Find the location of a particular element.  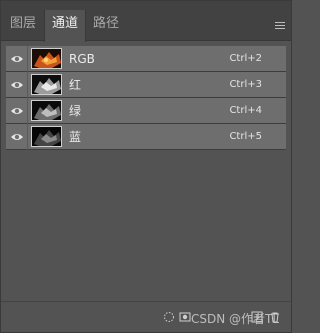

channel-name: RGB is located at coordinates (82, 59).